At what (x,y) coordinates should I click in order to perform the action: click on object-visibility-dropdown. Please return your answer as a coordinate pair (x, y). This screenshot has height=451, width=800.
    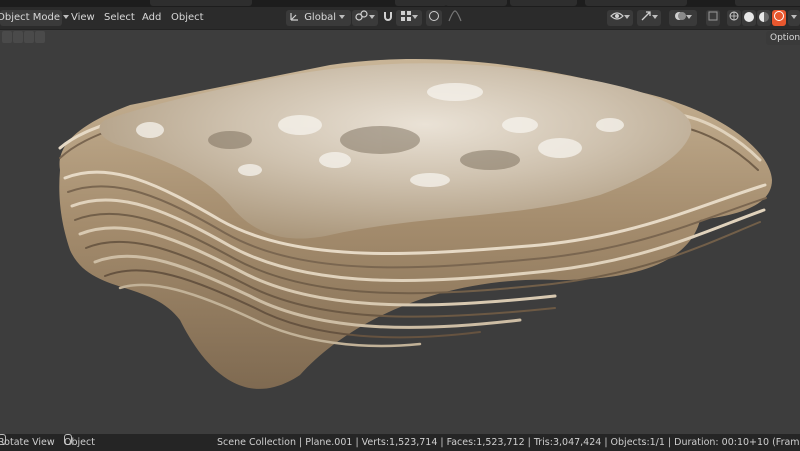
    Looking at the image, I should click on (620, 18).